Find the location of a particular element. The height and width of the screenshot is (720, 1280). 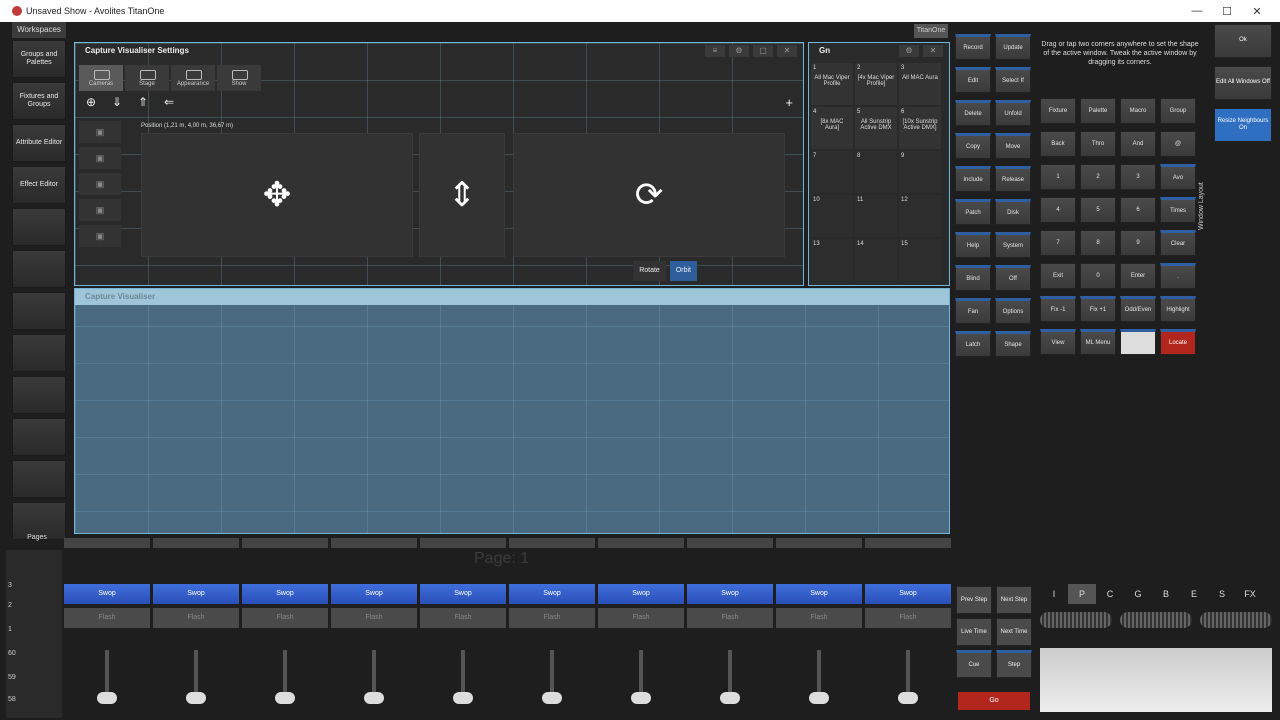

group-cell: 14 is located at coordinates (876, 260).